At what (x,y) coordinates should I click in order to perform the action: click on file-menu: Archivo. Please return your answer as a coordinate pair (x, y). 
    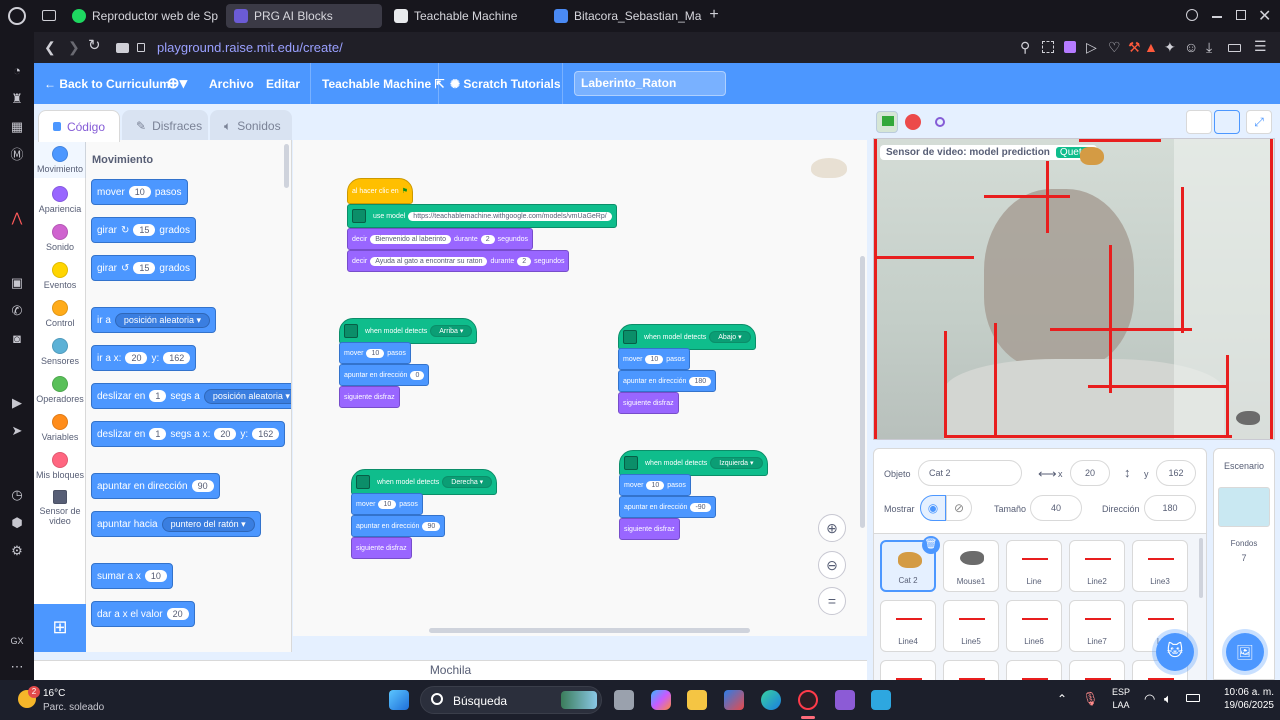
    Looking at the image, I should click on (231, 84).